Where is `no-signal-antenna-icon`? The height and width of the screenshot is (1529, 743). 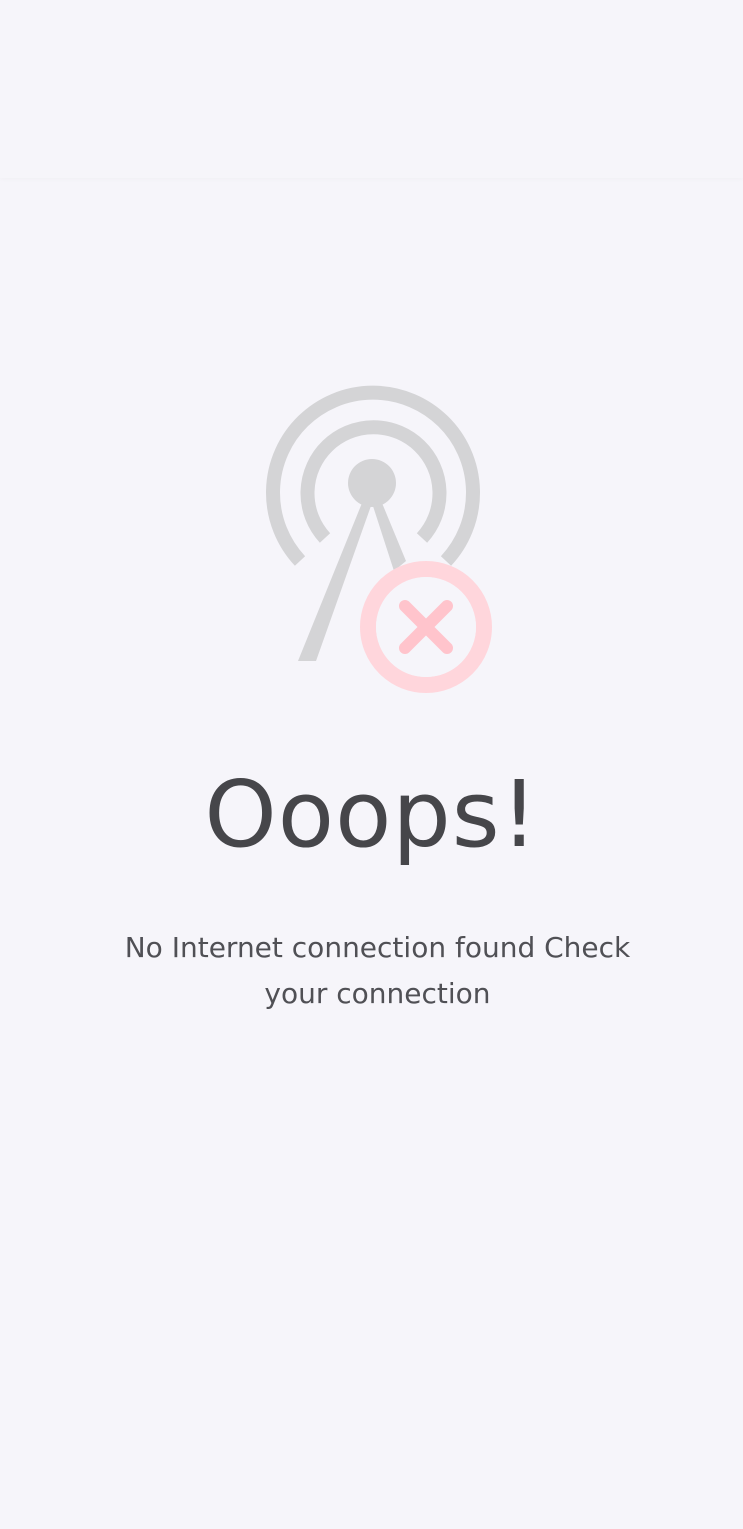 no-signal-antenna-icon is located at coordinates (380, 537).